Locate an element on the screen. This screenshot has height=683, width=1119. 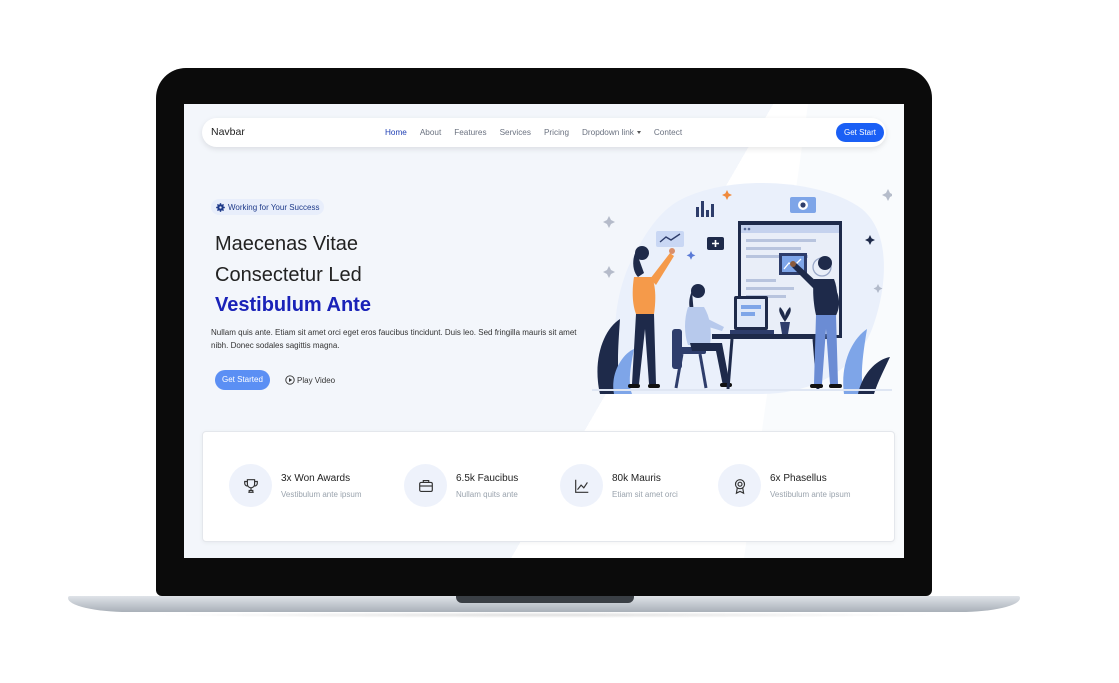
nav-link-services: Services is located at coordinates (515, 132).